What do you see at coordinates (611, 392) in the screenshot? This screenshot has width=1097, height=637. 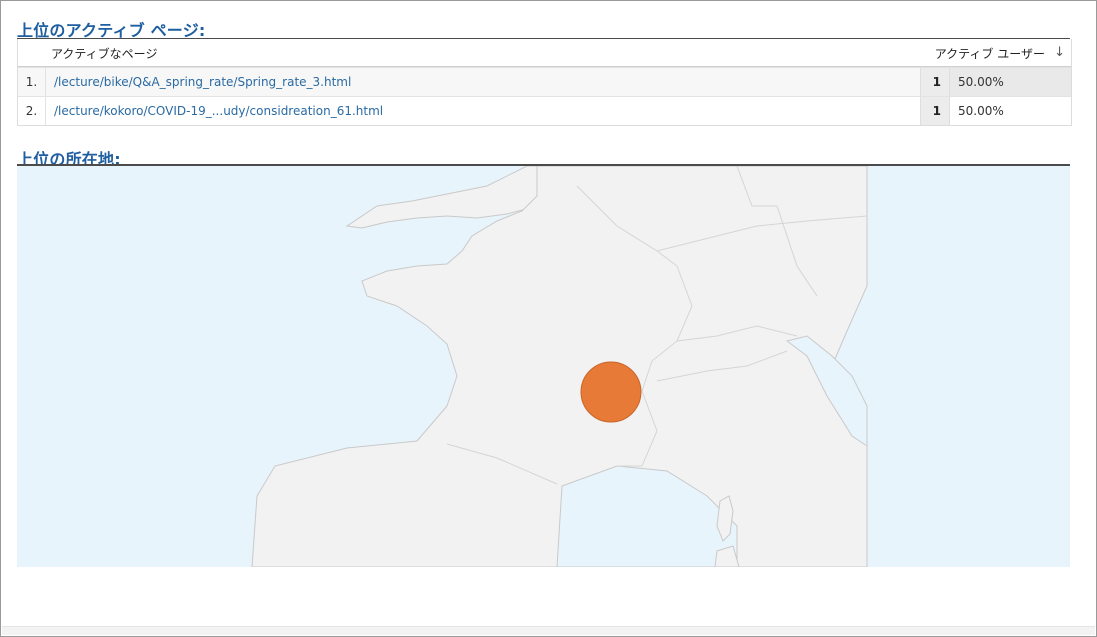 I see `location-marker` at bounding box center [611, 392].